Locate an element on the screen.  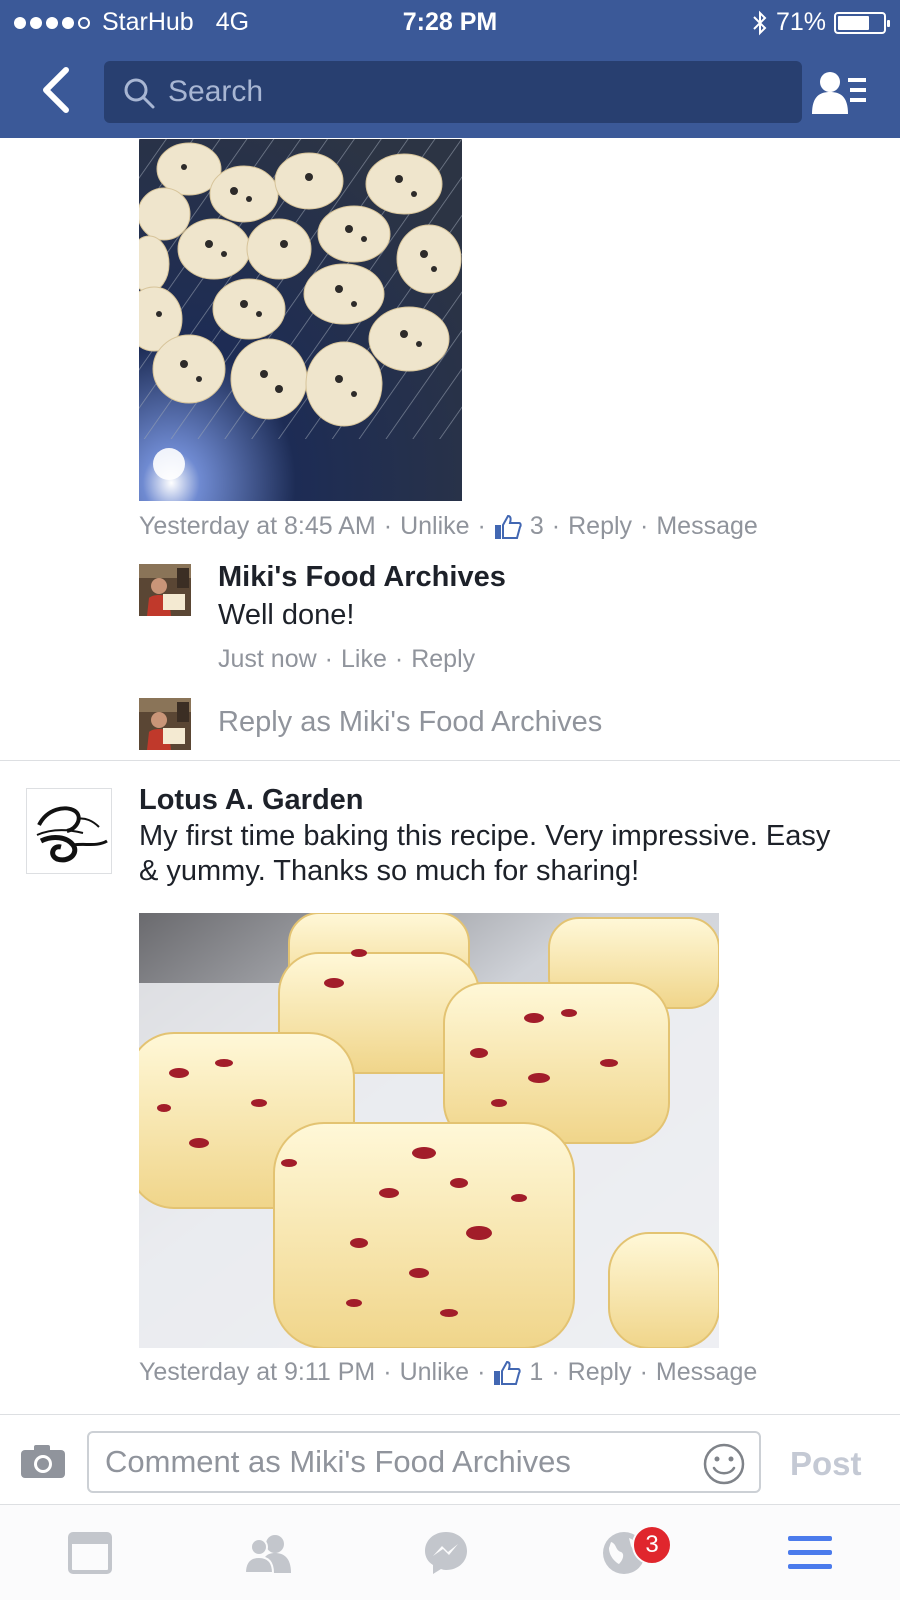
tab-friends is located at coordinates (268, 1552).